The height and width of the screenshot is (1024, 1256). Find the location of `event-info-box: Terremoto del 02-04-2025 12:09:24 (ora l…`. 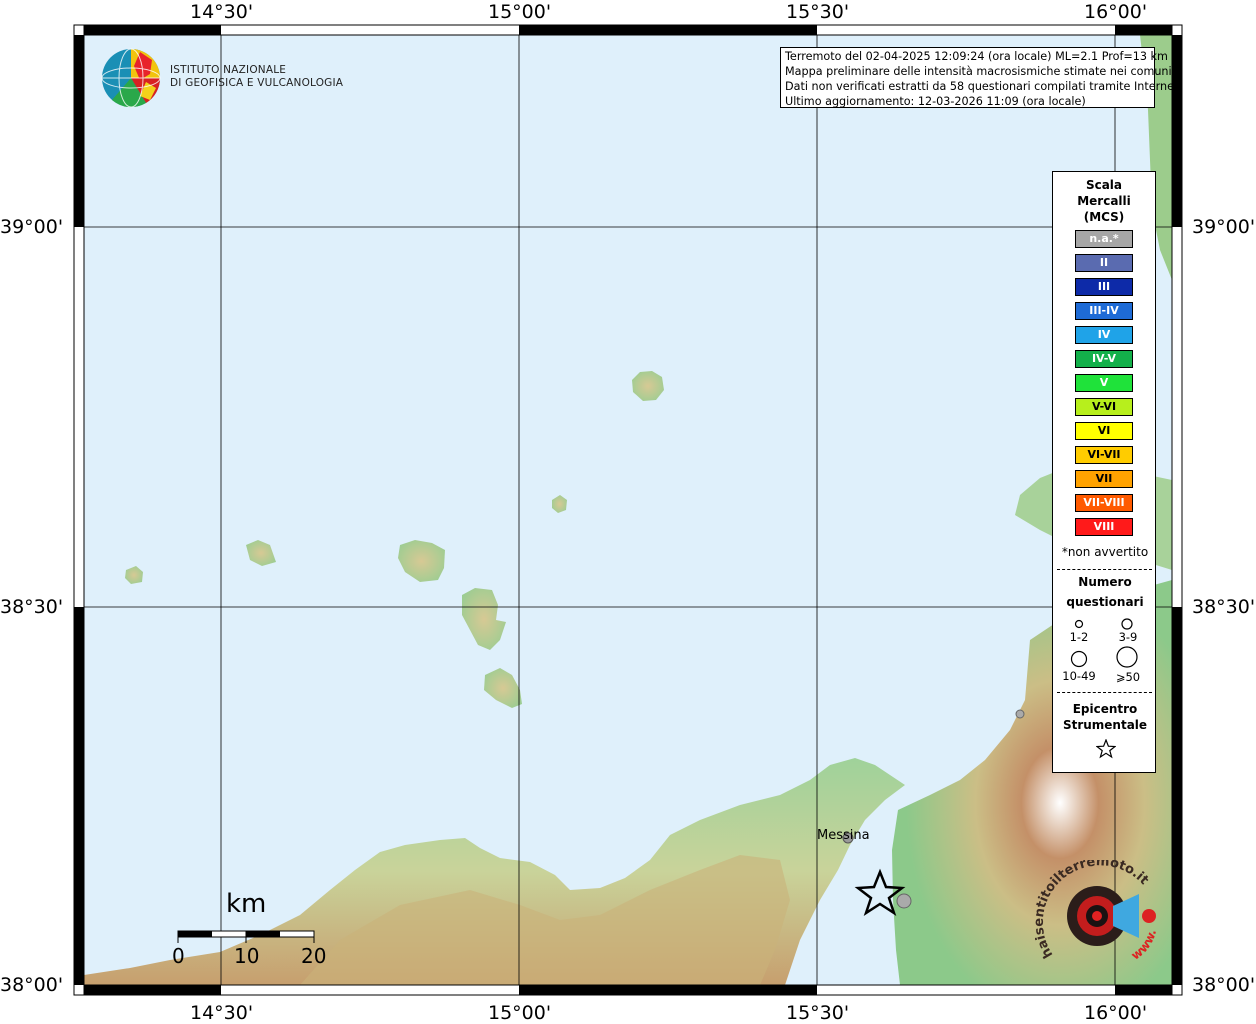

event-info-box: Terremoto del 02-04-2025 12:09:24 (ora l… is located at coordinates (981, 77).